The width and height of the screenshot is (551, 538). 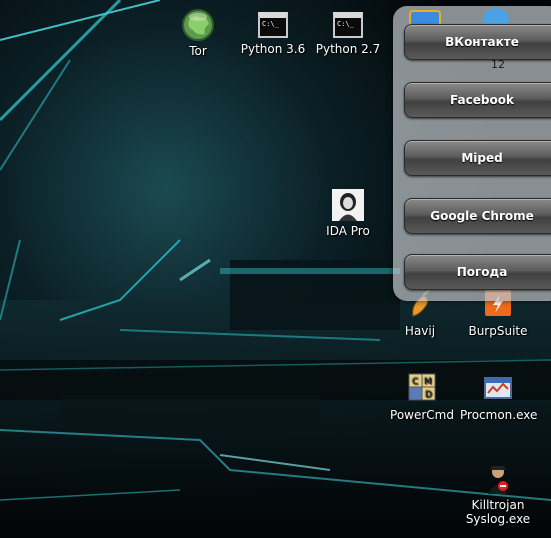 What do you see at coordinates (498, 331) in the screenshot?
I see `burpsuite-label: BurpSuite` at bounding box center [498, 331].